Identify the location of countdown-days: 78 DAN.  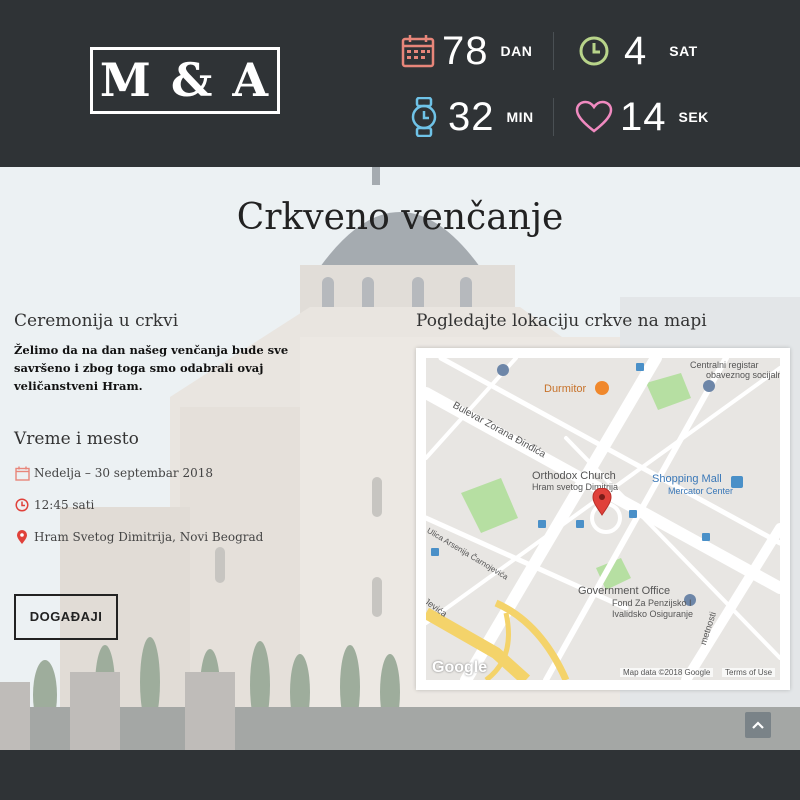
(465, 51).